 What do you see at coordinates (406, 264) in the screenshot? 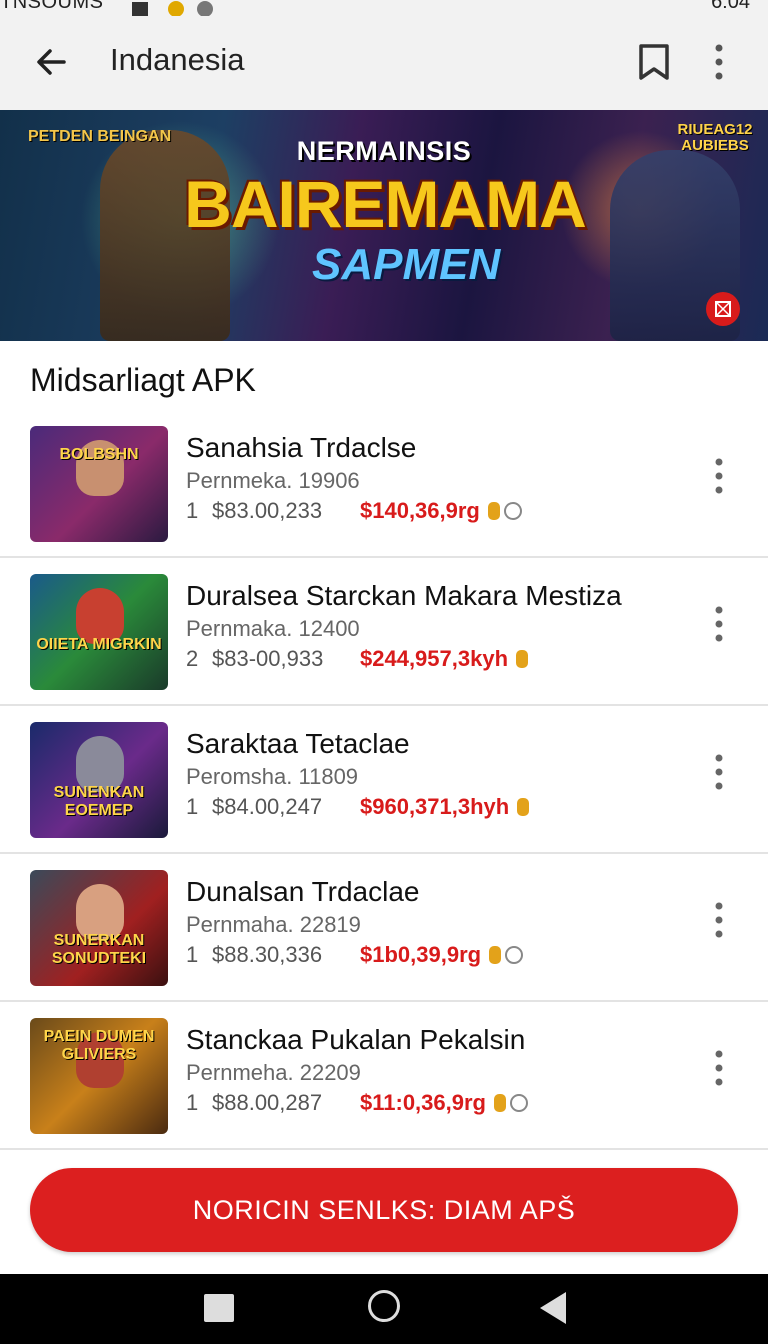
I see `banner-subtitle: SAPMEN` at bounding box center [406, 264].